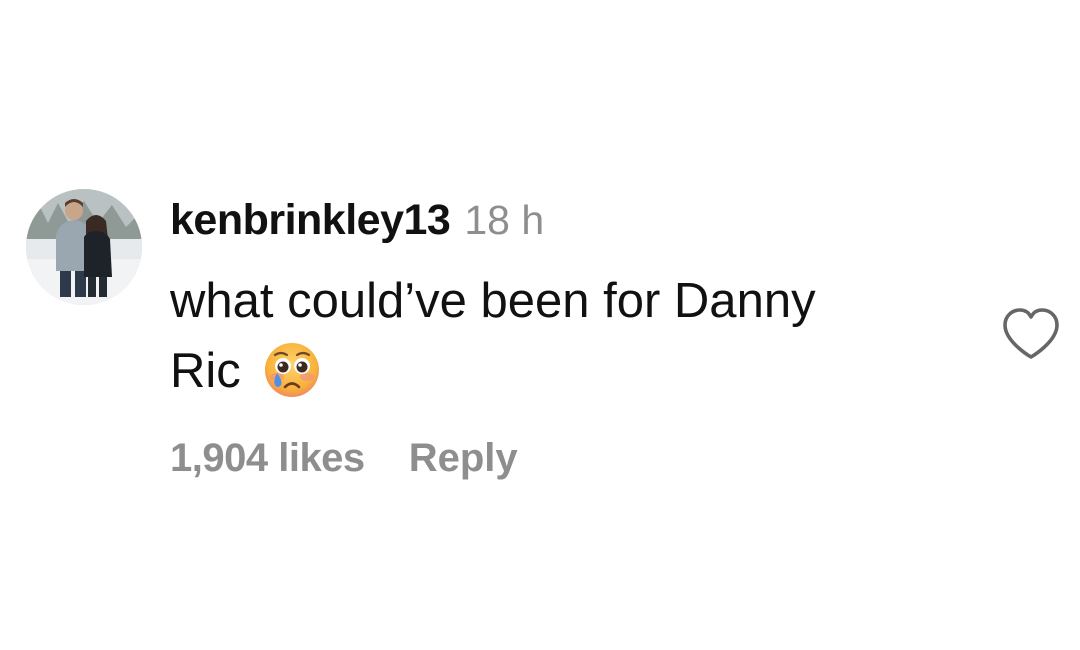 The width and height of the screenshot is (1080, 650). Describe the element at coordinates (463, 458) in the screenshot. I see `reply-button: Reply` at that location.